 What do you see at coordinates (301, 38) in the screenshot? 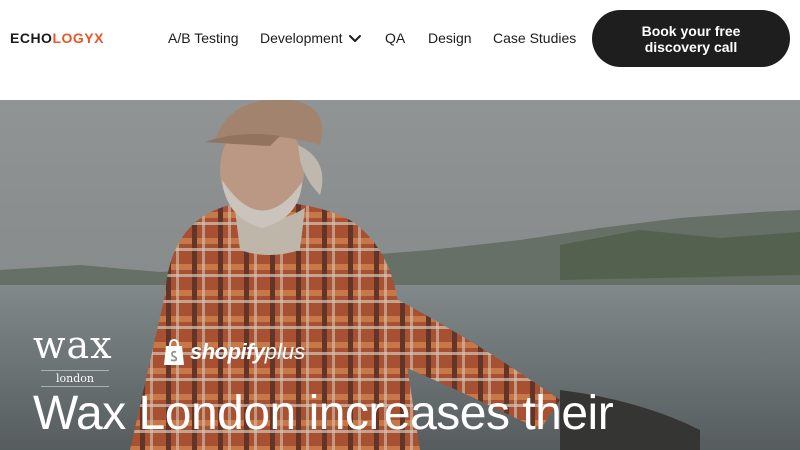
I see `nav-development-label: Development` at bounding box center [301, 38].